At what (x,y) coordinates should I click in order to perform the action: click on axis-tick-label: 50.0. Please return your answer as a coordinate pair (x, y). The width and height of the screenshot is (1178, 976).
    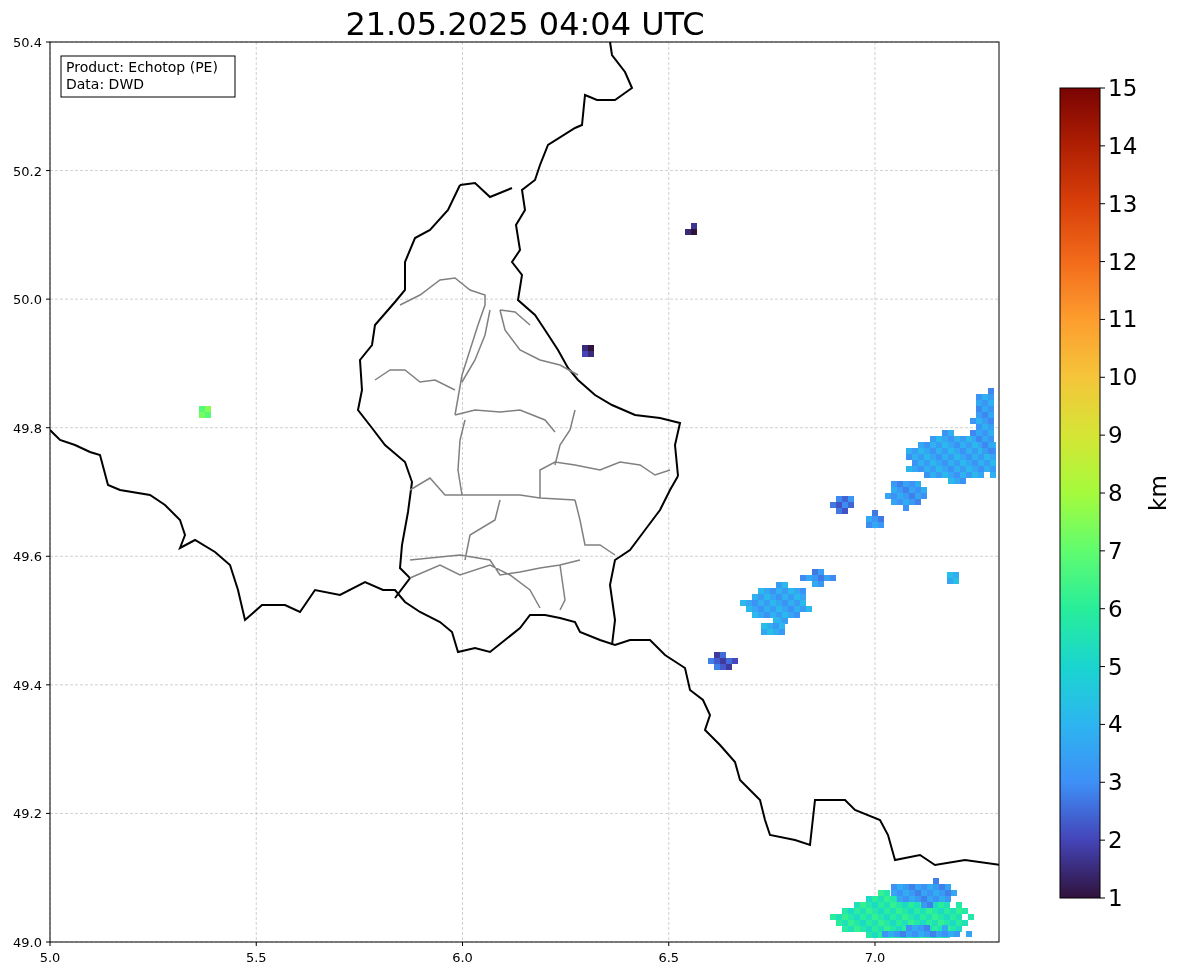
    Looking at the image, I should click on (27, 300).